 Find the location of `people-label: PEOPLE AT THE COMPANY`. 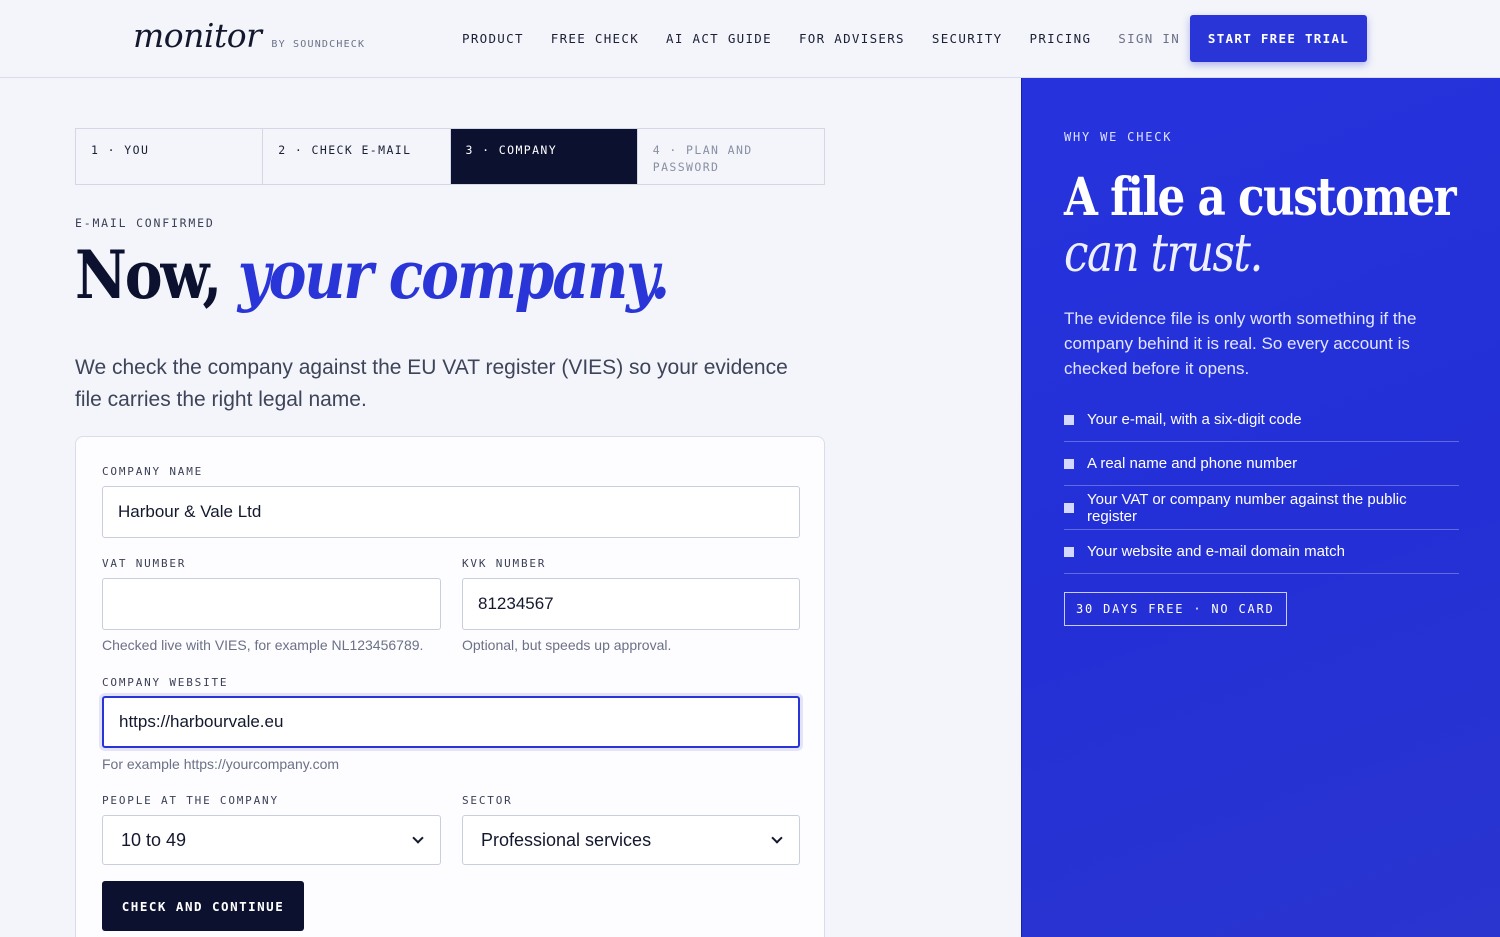

people-label: PEOPLE AT THE COMPANY is located at coordinates (190, 800).